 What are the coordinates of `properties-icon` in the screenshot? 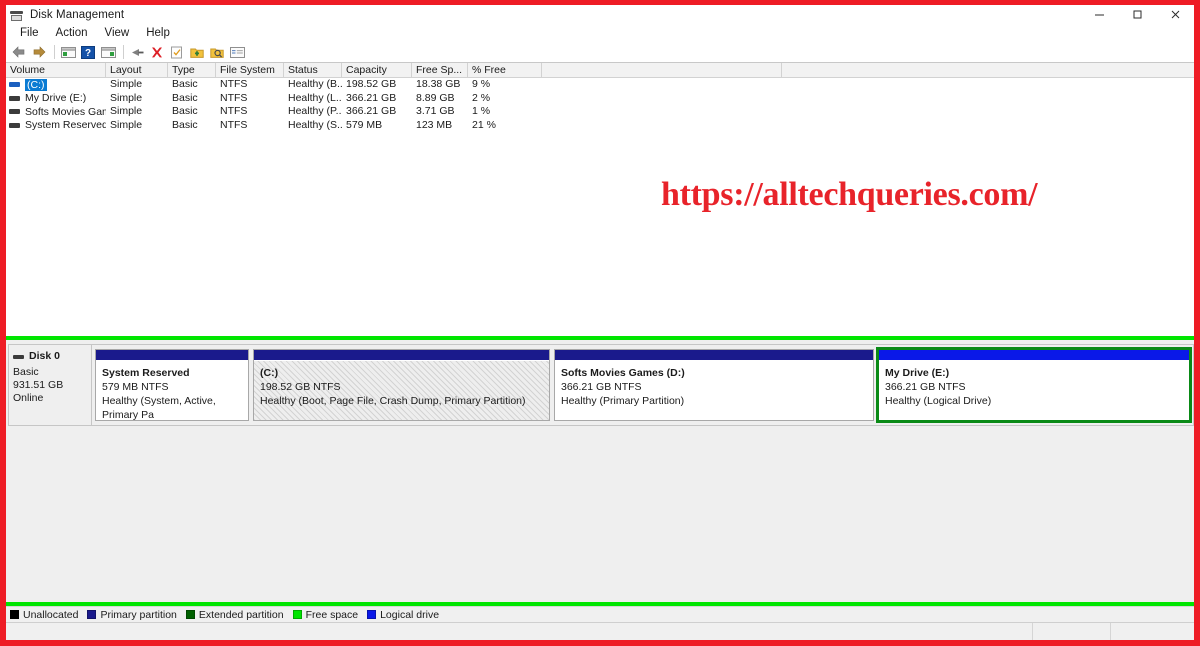 It's located at (137, 52).